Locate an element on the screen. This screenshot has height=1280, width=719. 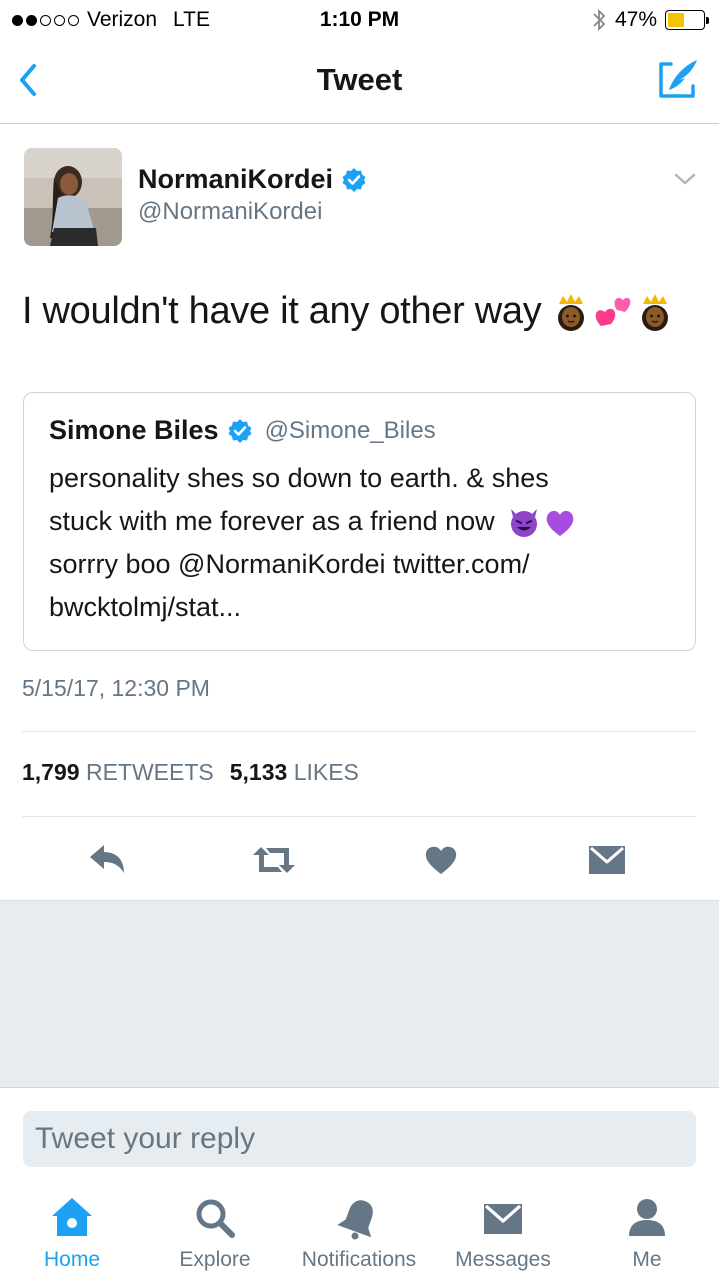
tab-label: Messages is located at coordinates (503, 1259).